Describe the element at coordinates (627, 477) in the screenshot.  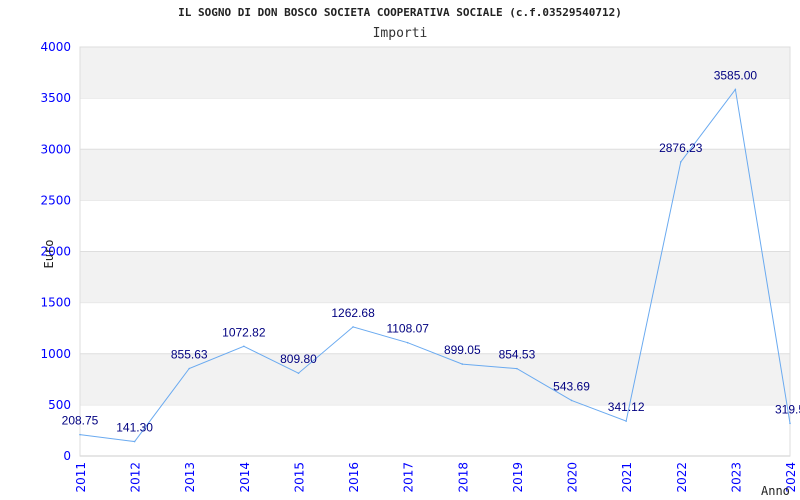
I see `x-tick-label: 2021` at that location.